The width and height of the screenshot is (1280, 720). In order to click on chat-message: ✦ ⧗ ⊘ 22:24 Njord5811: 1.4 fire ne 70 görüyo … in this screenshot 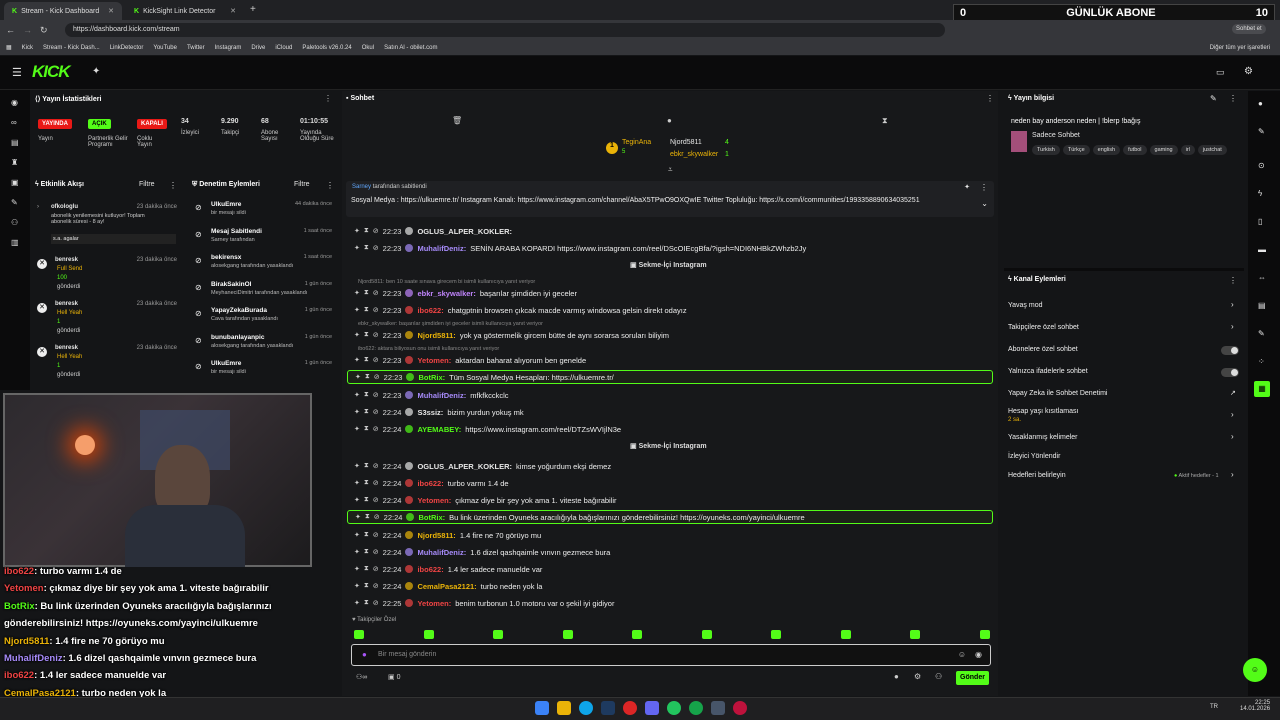, I will do `click(447, 535)`.